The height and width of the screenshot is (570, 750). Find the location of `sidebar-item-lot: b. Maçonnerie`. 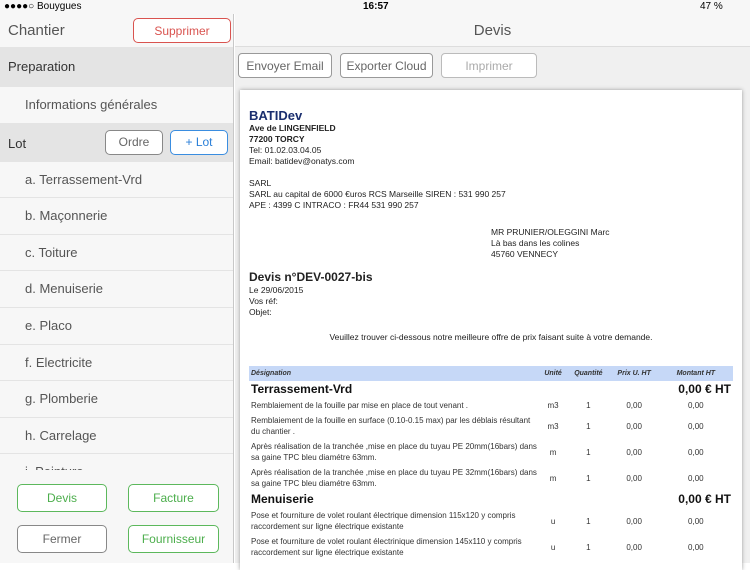

sidebar-item-lot: b. Maçonnerie is located at coordinates (116, 216).